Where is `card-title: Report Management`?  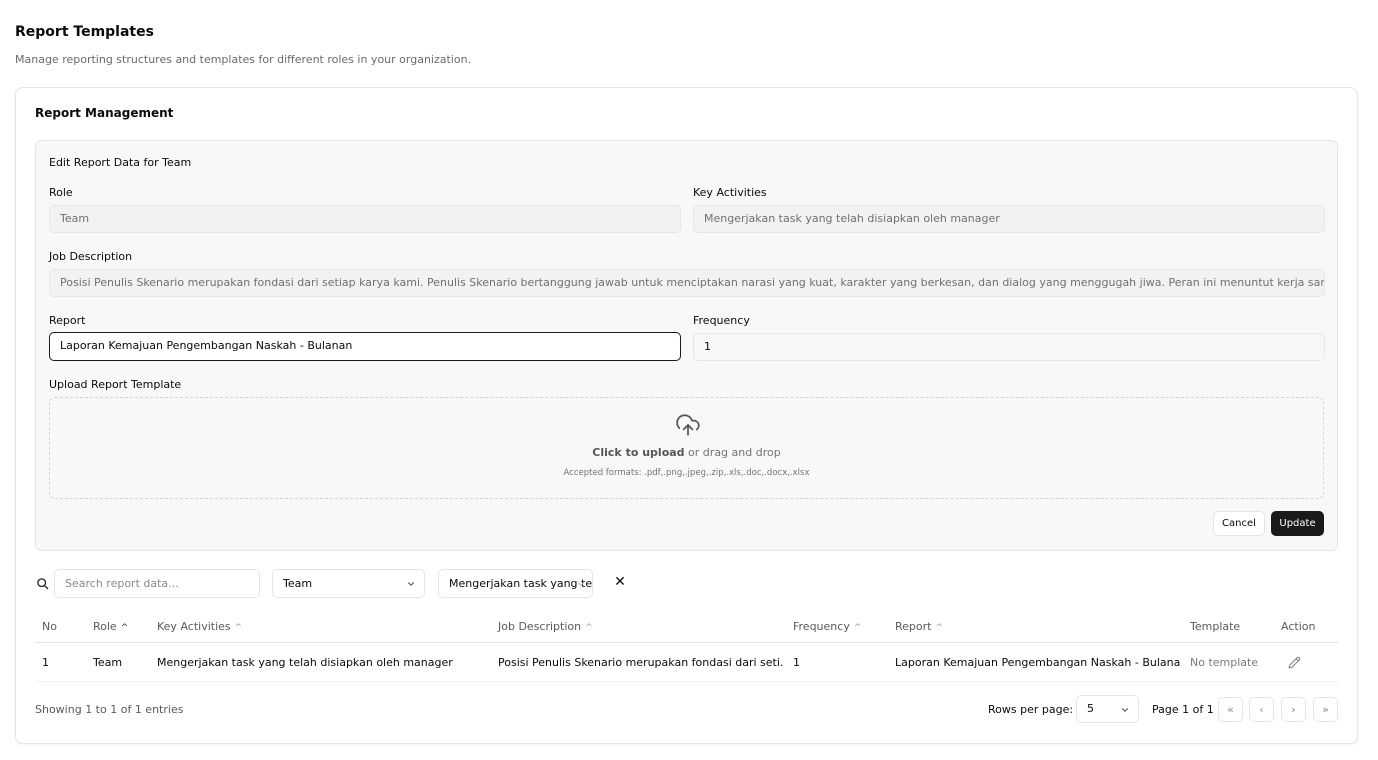 card-title: Report Management is located at coordinates (104, 113).